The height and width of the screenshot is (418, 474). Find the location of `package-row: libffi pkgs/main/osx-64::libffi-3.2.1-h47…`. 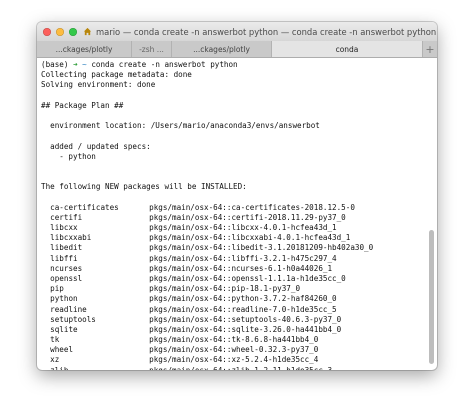

package-row: libffi pkgs/main/osx-64::libffi-3.2.1-h47… is located at coordinates (235, 259).